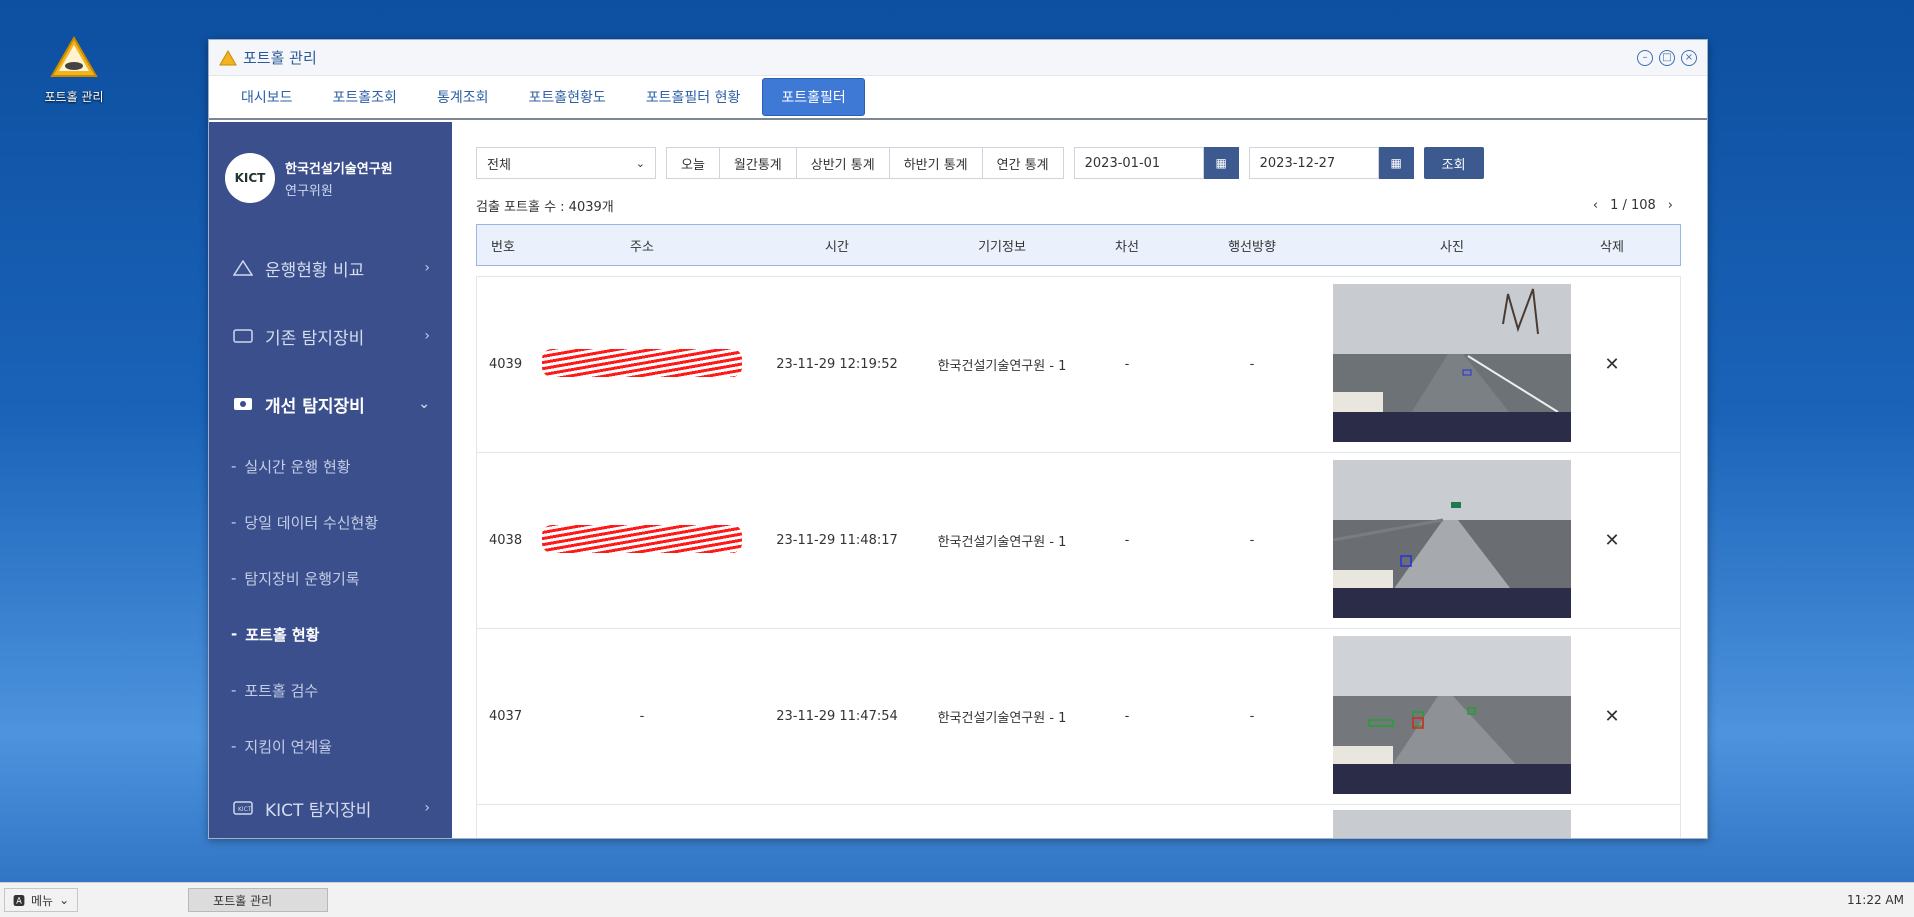 The image size is (1914, 917). Describe the element at coordinates (1138, 163) in the screenshot. I see `start-date-field: 2023-01-01` at that location.